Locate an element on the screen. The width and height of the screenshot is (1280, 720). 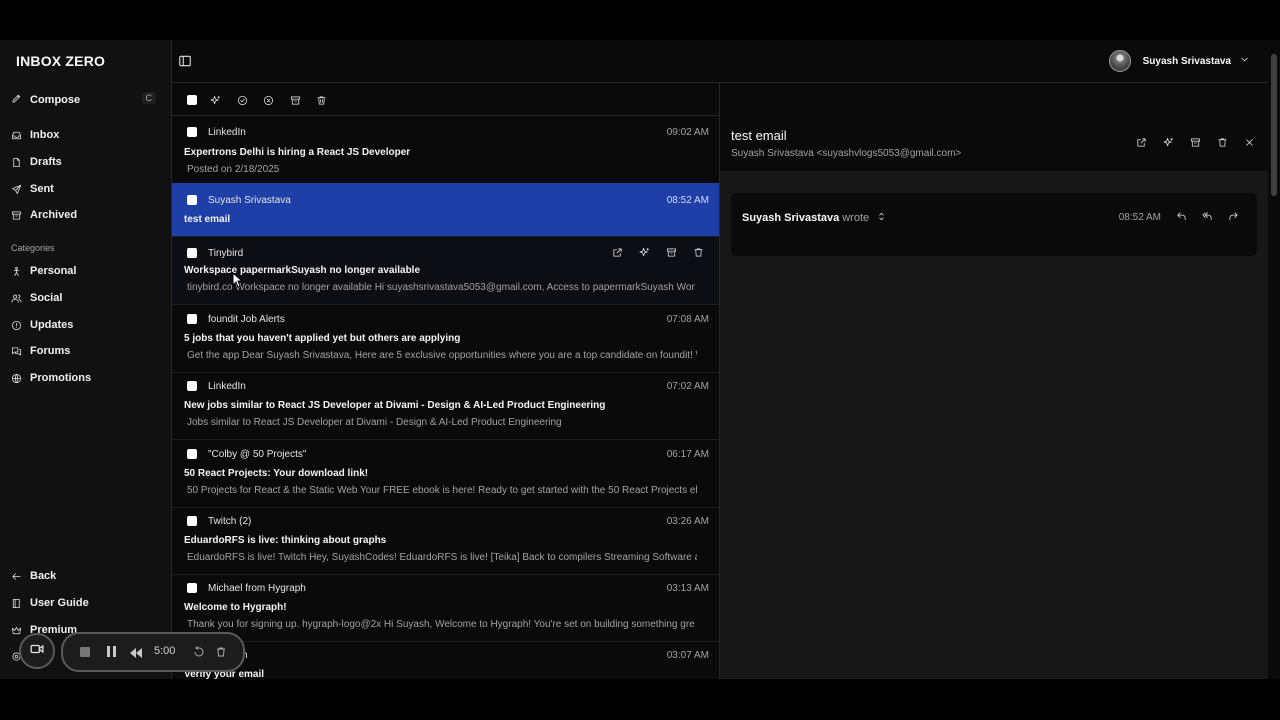
scrollbar-thumb is located at coordinates (1274, 125).